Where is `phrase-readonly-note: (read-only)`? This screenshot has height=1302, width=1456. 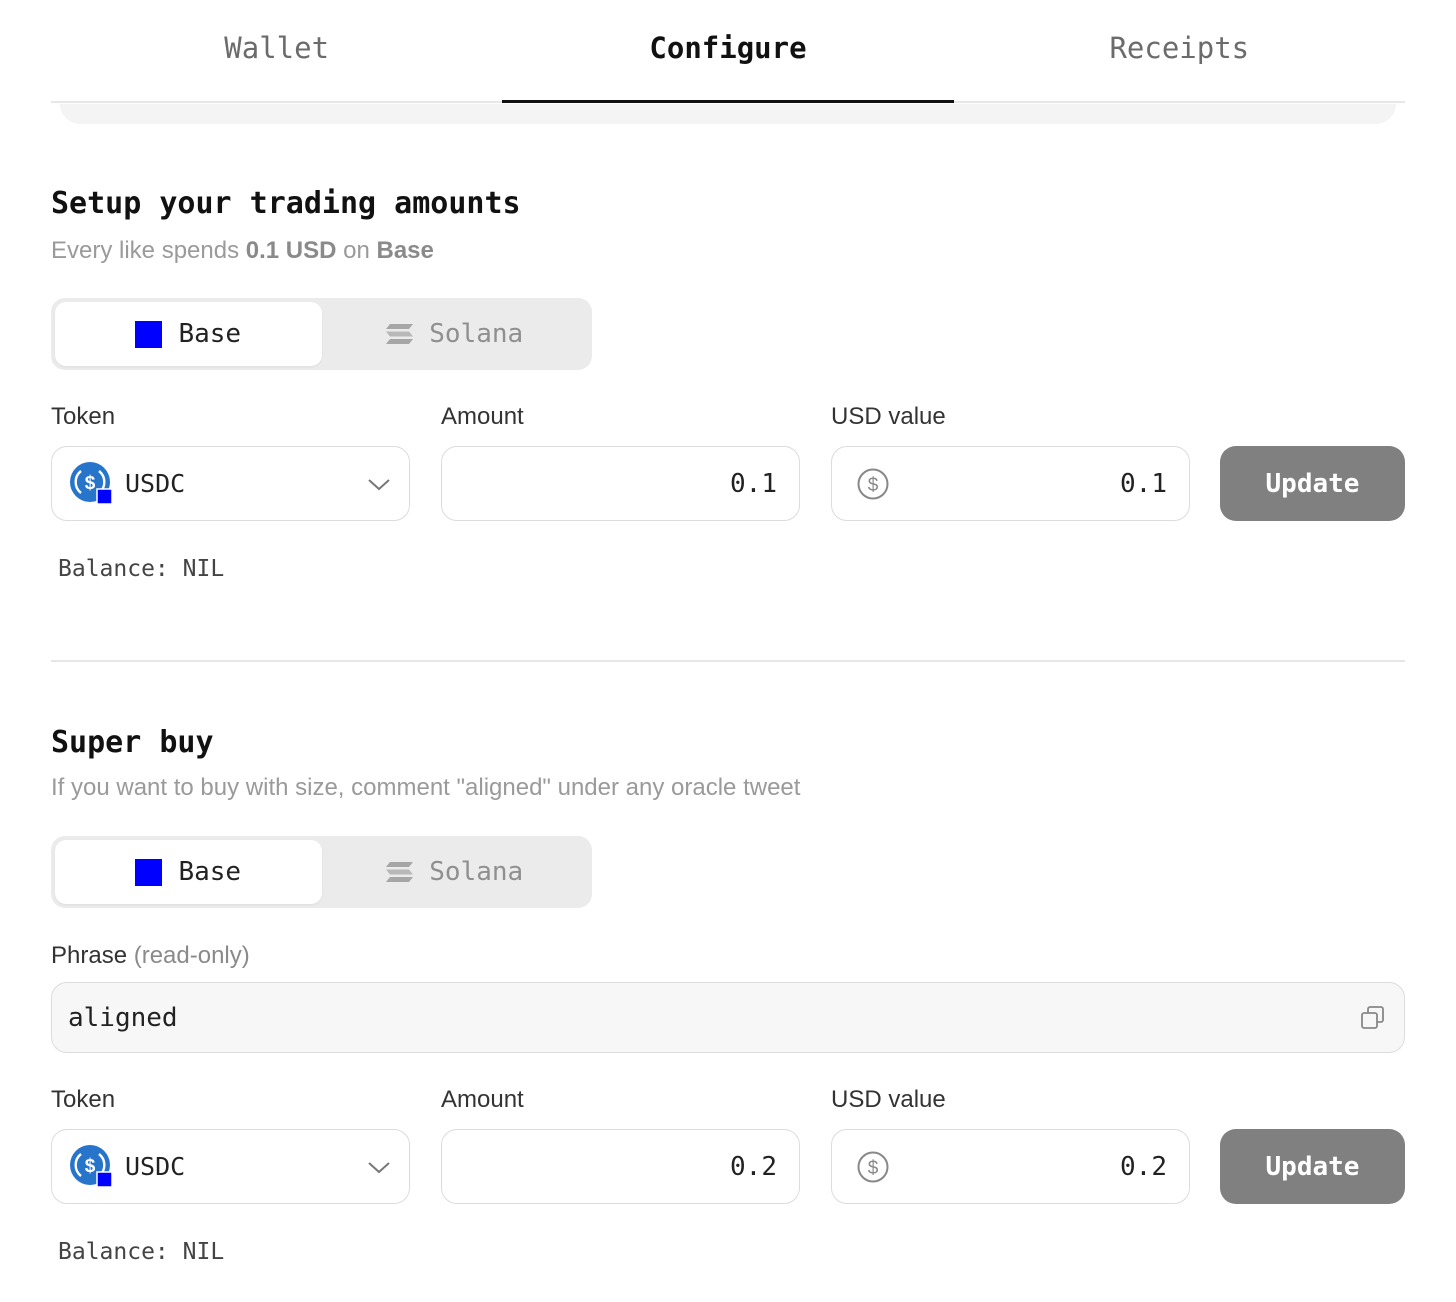
phrase-readonly-note: (read-only) is located at coordinates (191, 955).